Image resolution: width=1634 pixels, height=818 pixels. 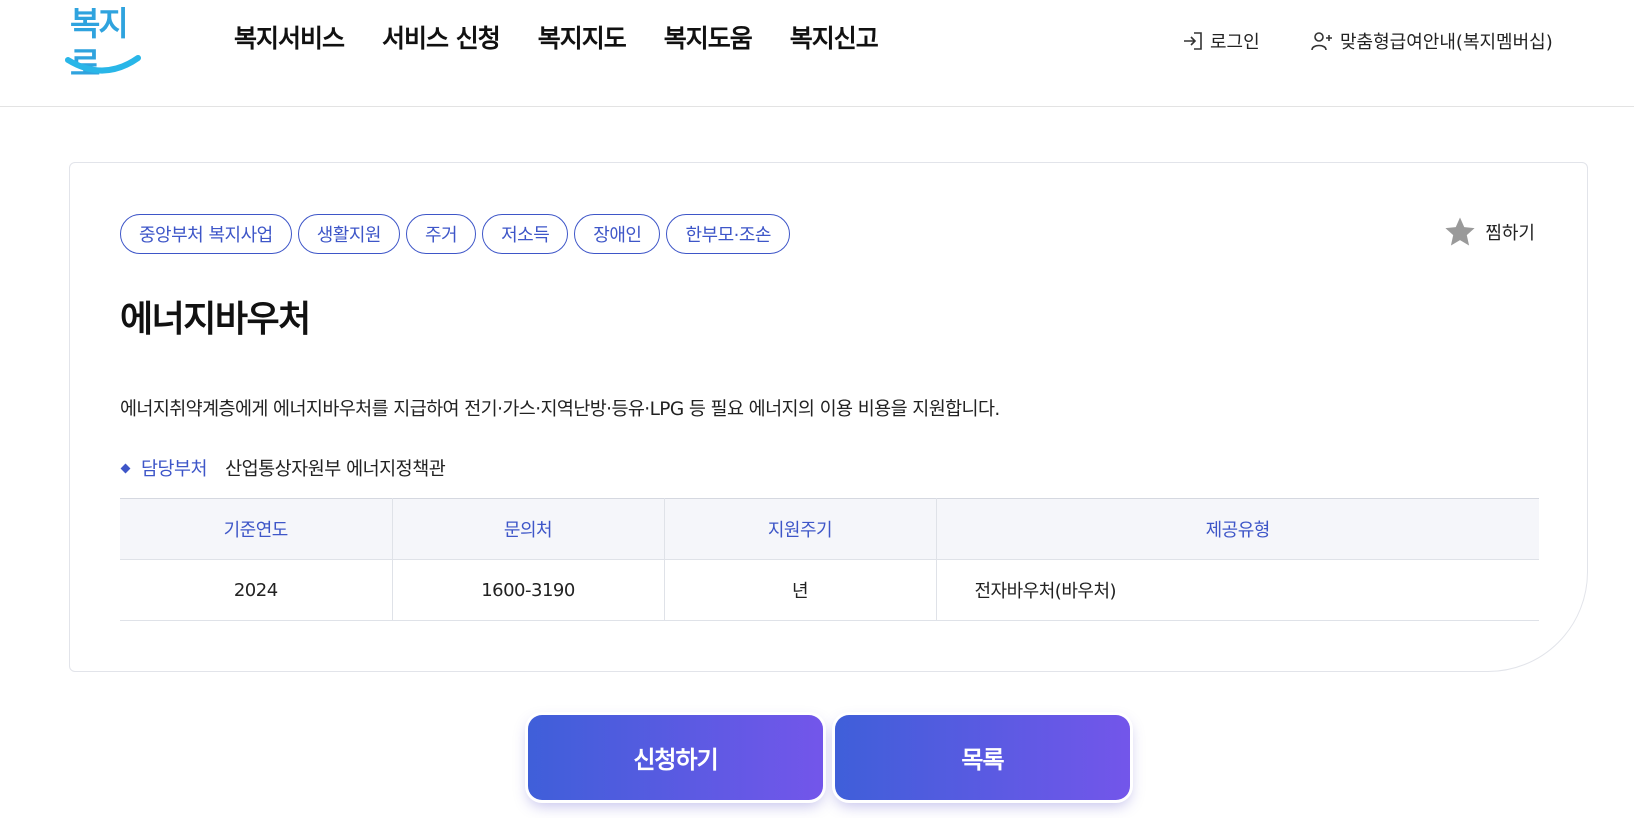 What do you see at coordinates (675, 757) in the screenshot?
I see `apply-button: 신청하기` at bounding box center [675, 757].